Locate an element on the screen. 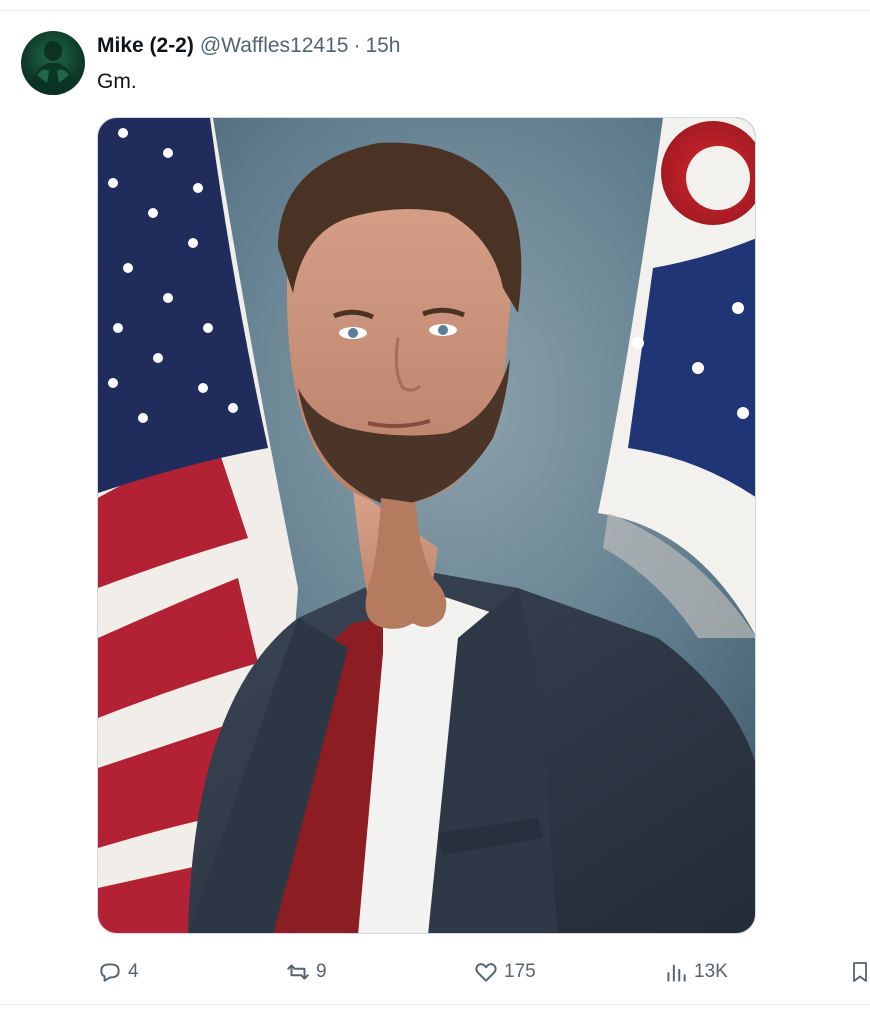 The image size is (870, 1012). views-button: 13K is located at coordinates (695, 972).